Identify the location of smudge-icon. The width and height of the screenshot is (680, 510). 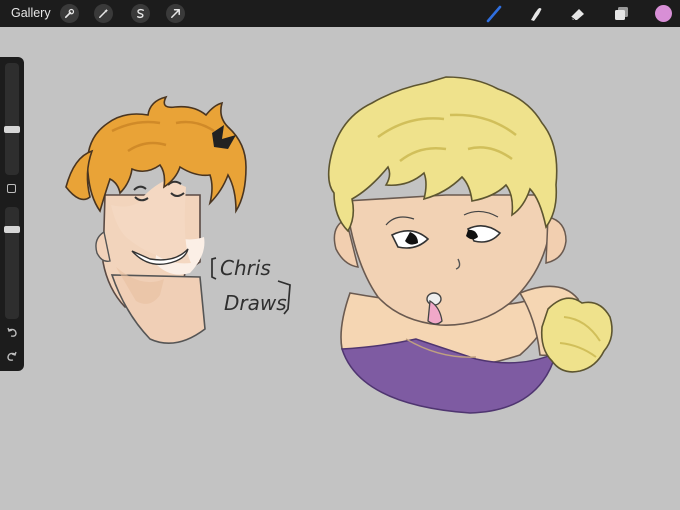
(536, 14).